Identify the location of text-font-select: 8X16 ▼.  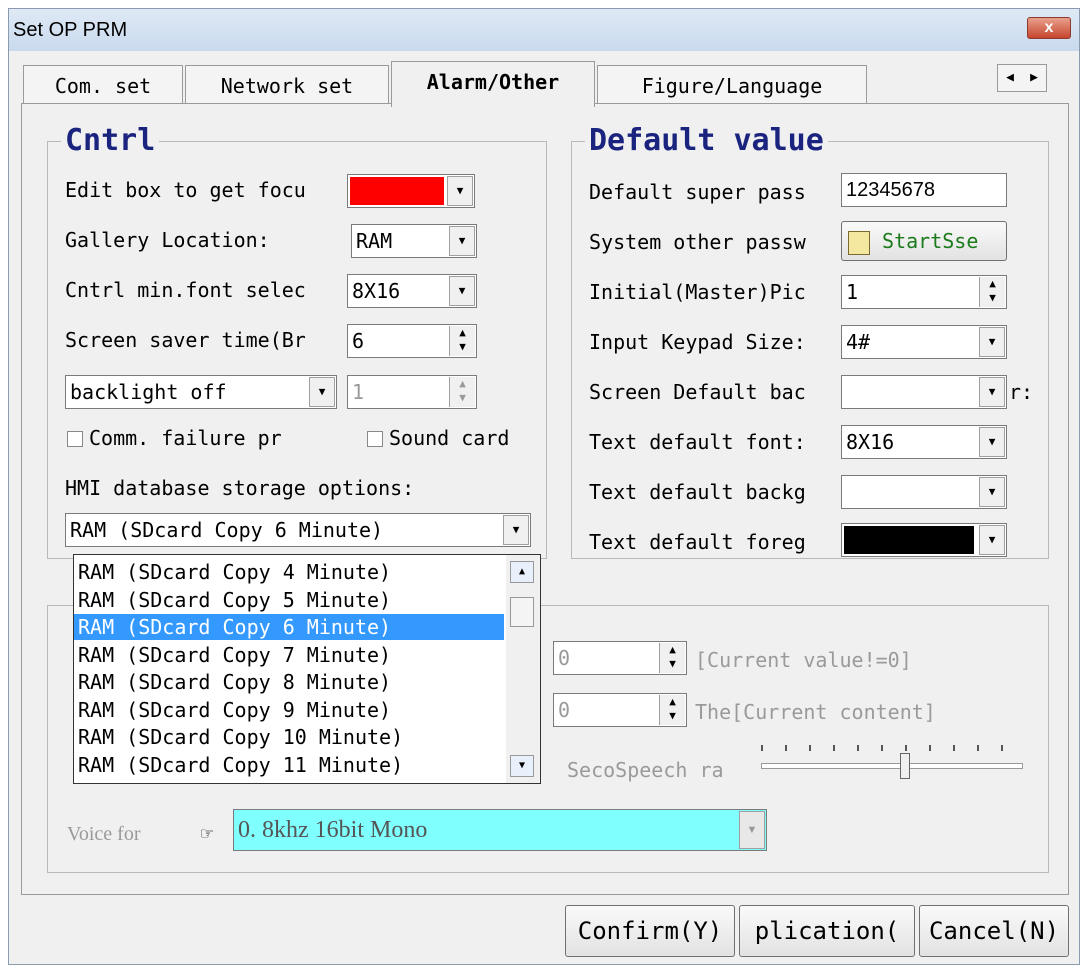
(924, 442).